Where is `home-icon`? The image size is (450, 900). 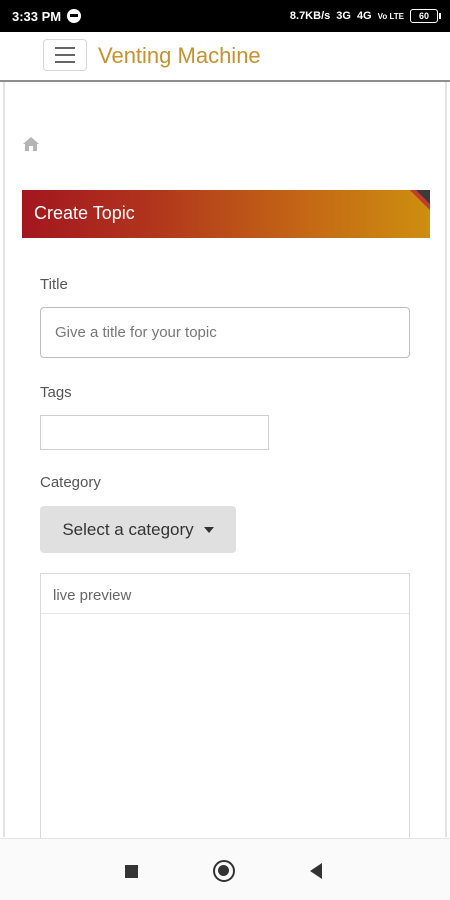
home-icon is located at coordinates (31, 144).